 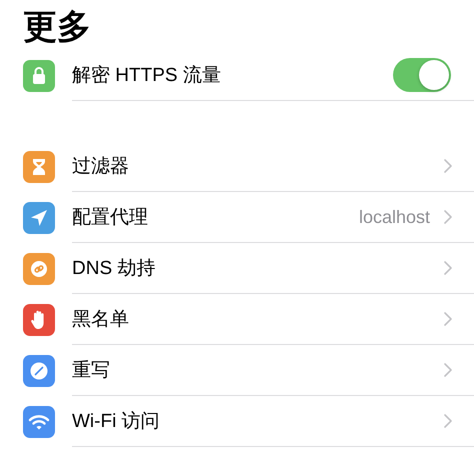 What do you see at coordinates (100, 166) in the screenshot?
I see `menu-item-label: 过滤器` at bounding box center [100, 166].